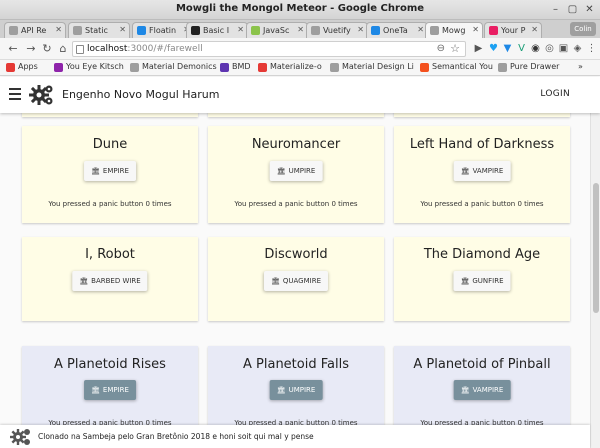 Image resolution: width=600 pixels, height=448 pixels. I want to click on extension-icon: V, so click(521, 48).